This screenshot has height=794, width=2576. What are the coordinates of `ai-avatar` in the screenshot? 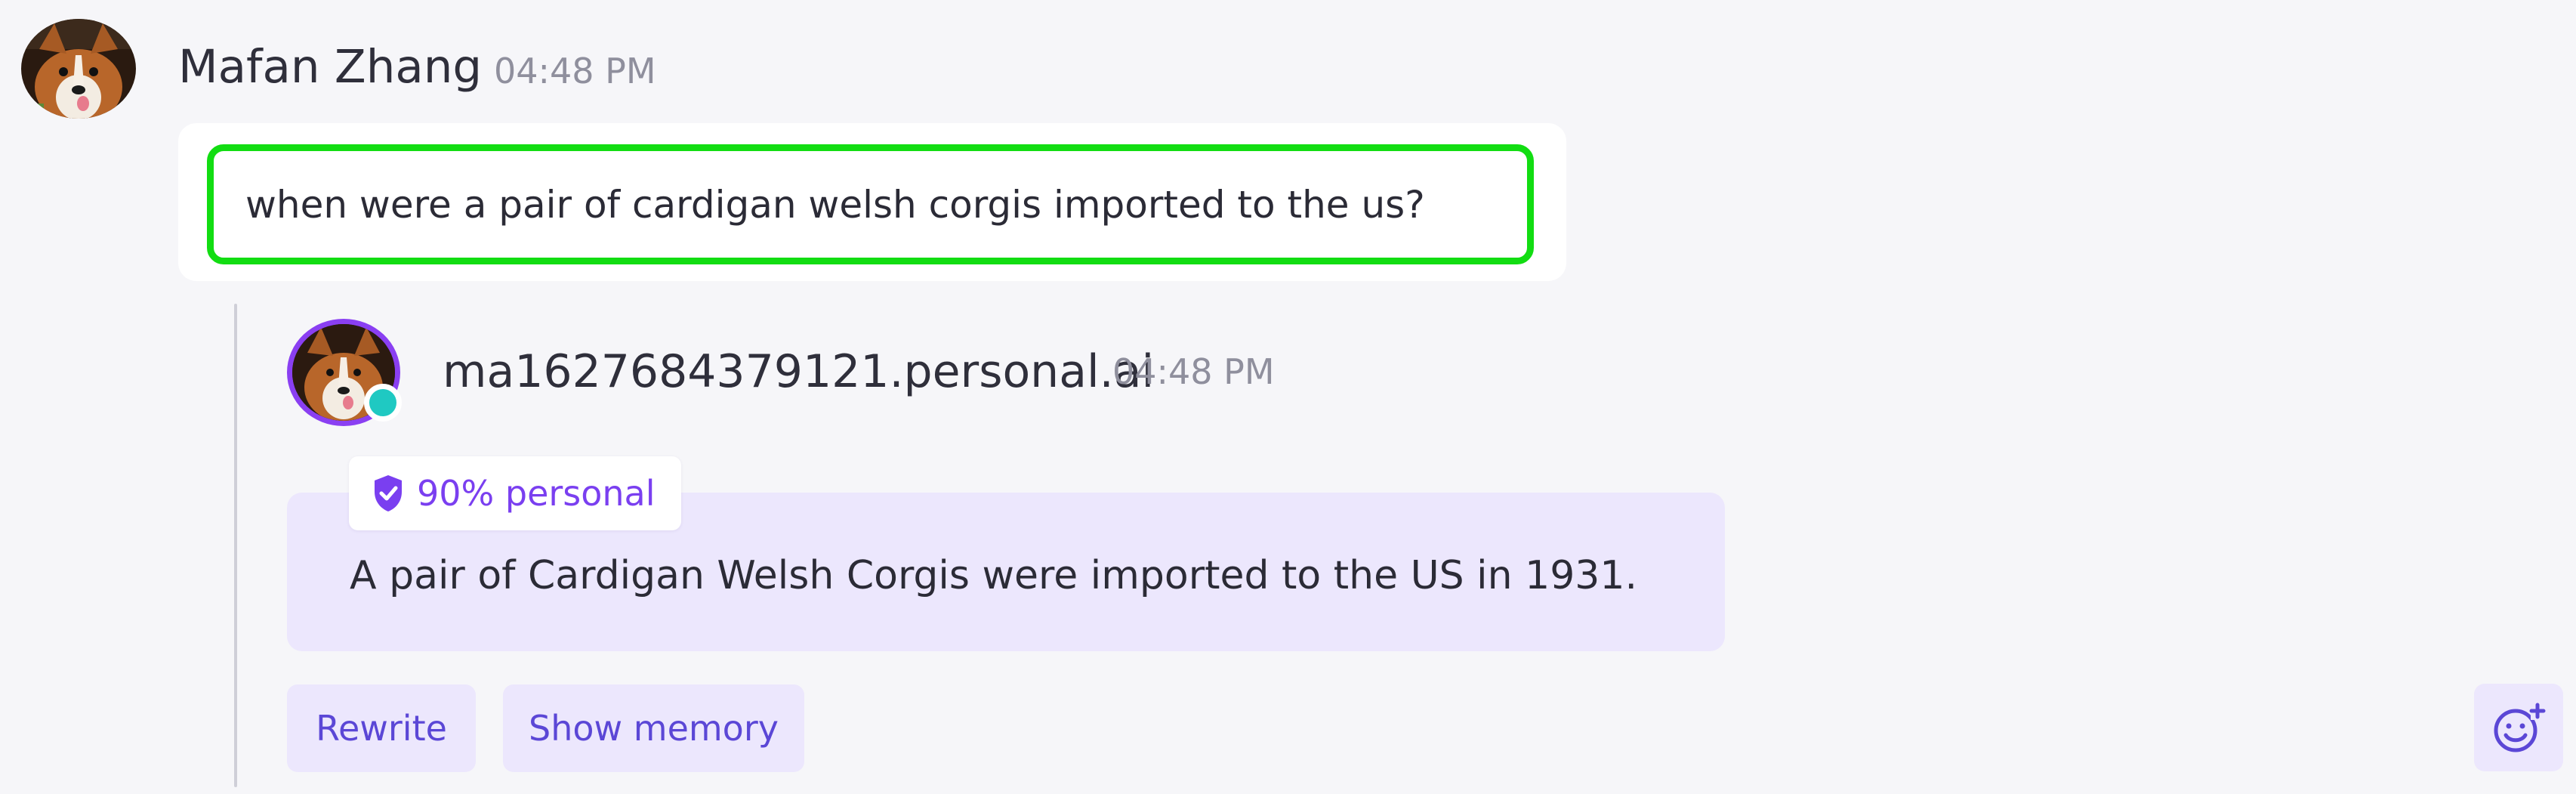 It's located at (344, 372).